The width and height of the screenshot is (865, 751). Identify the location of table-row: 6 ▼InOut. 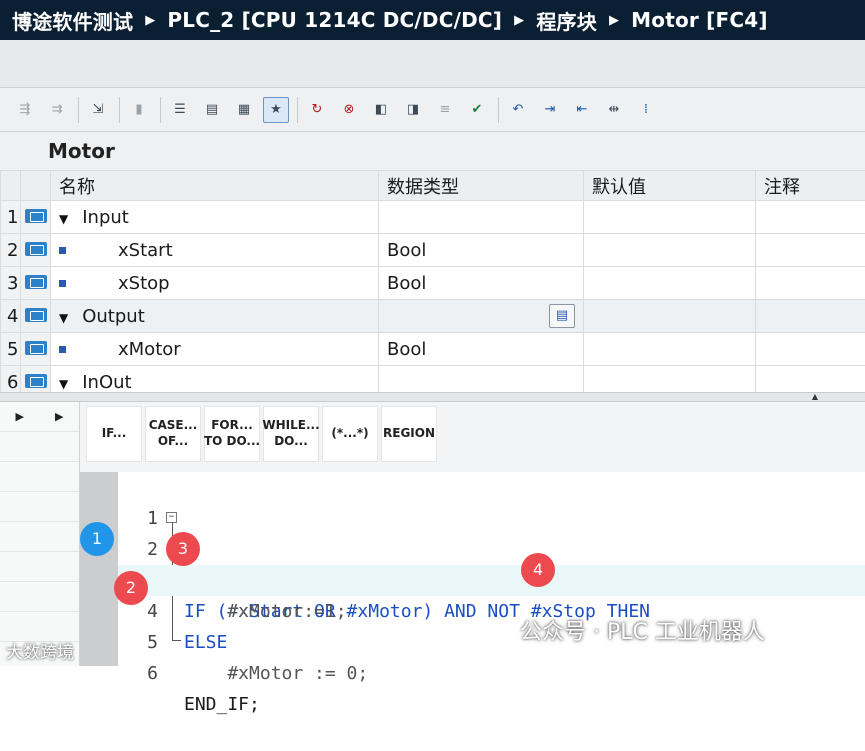
(433, 379).